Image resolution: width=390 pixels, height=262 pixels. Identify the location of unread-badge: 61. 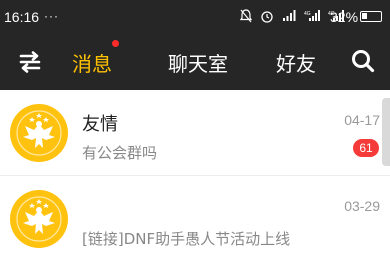
(366, 148).